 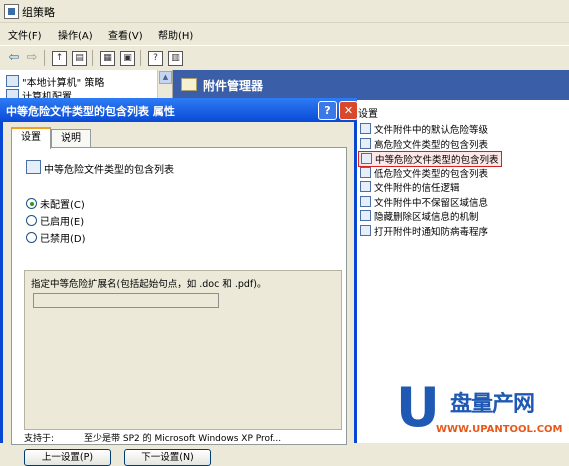 What do you see at coordinates (424, 144) in the screenshot?
I see `list-item: 高危险文件类型的包含列表` at bounding box center [424, 144].